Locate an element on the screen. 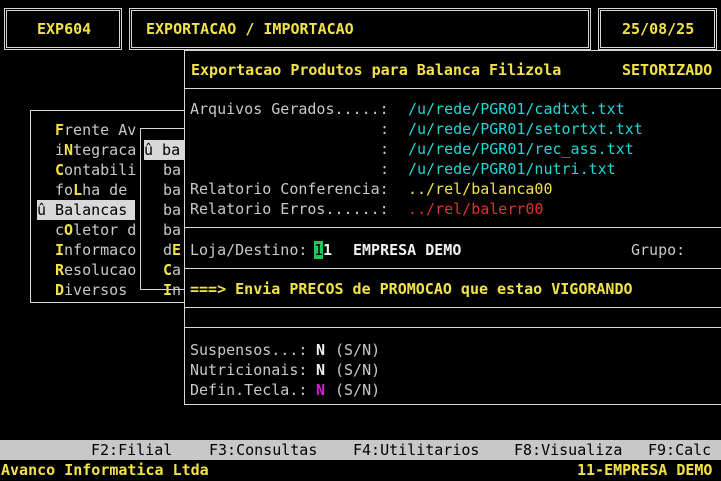 This screenshot has width=721, height=481. screen-title: EXPORTACAO / IMPORTACAO is located at coordinates (250, 29).